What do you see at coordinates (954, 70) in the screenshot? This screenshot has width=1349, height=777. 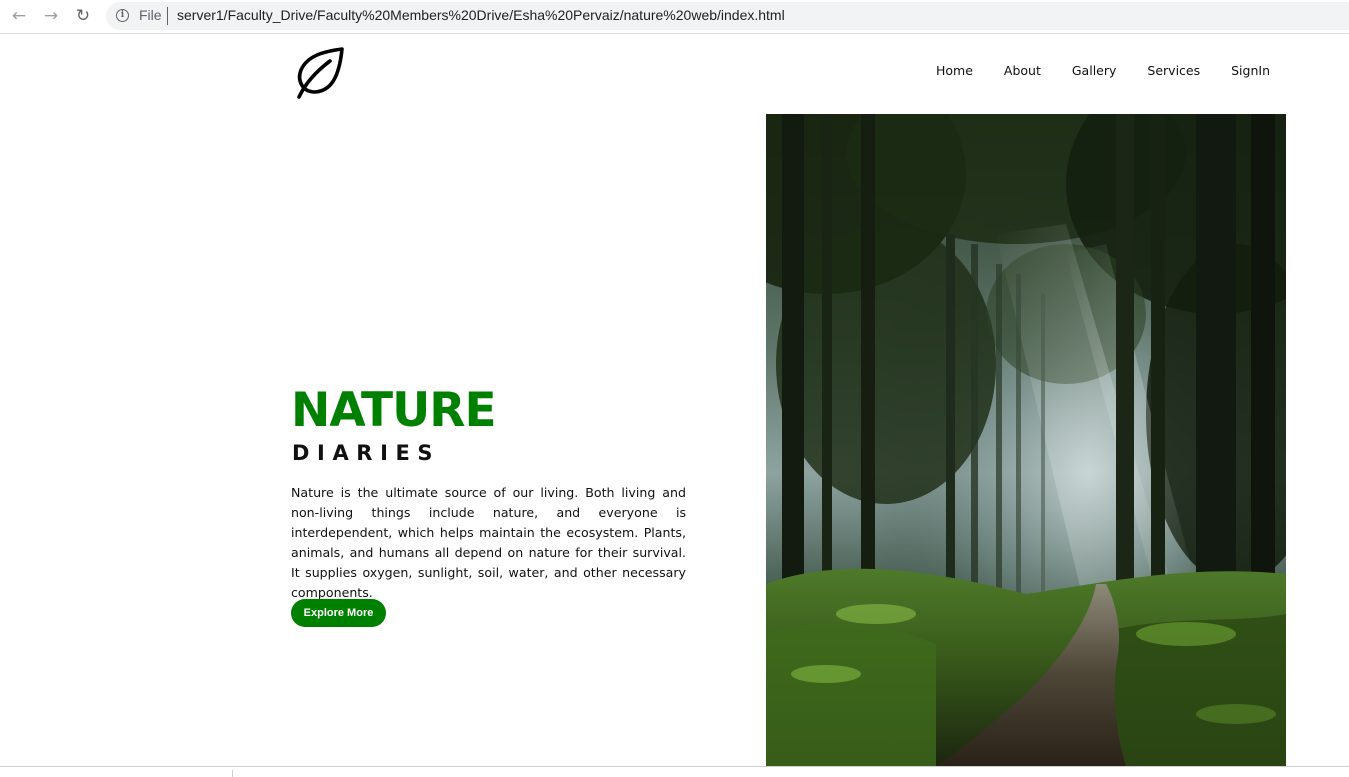 I see `nav-home: Home` at bounding box center [954, 70].